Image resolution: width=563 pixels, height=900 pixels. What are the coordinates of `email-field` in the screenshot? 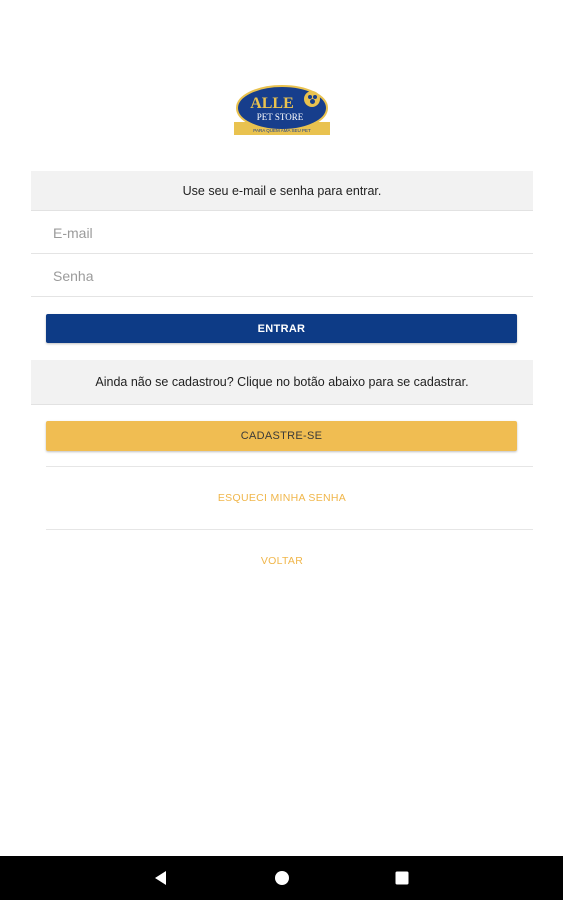 It's located at (282, 232).